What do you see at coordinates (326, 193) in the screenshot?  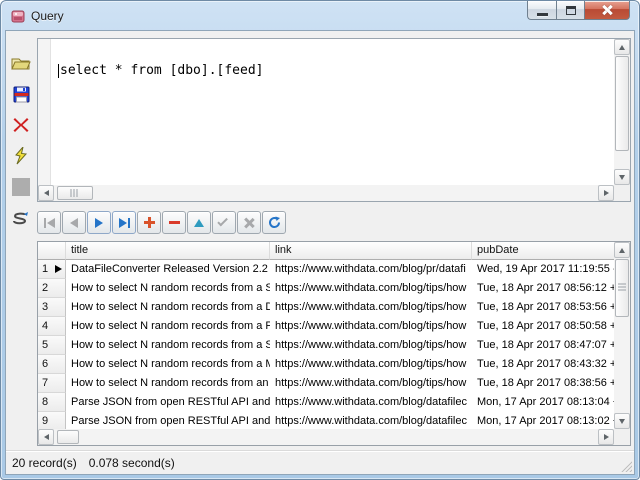 I see `editor-horizontal-scrollbar` at bounding box center [326, 193].